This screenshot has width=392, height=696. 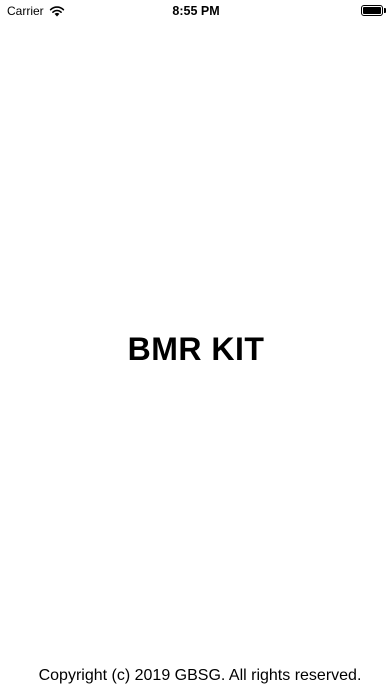 I want to click on app-title: BMR KIT, so click(x=196, y=349).